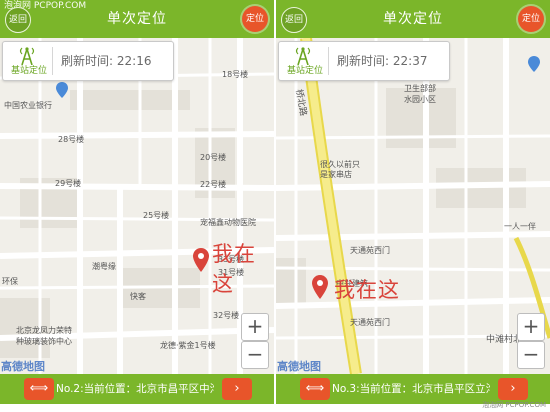 This screenshot has width=550, height=412. I want to click on address-bar: ⟺ No.2:当前位置：北京市昌平区中沟 ›, so click(137, 389).